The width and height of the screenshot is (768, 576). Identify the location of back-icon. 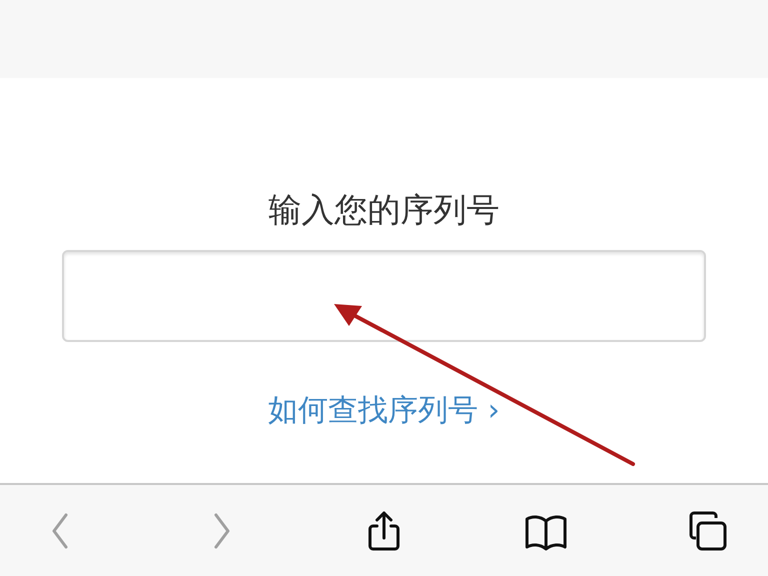
(60, 530).